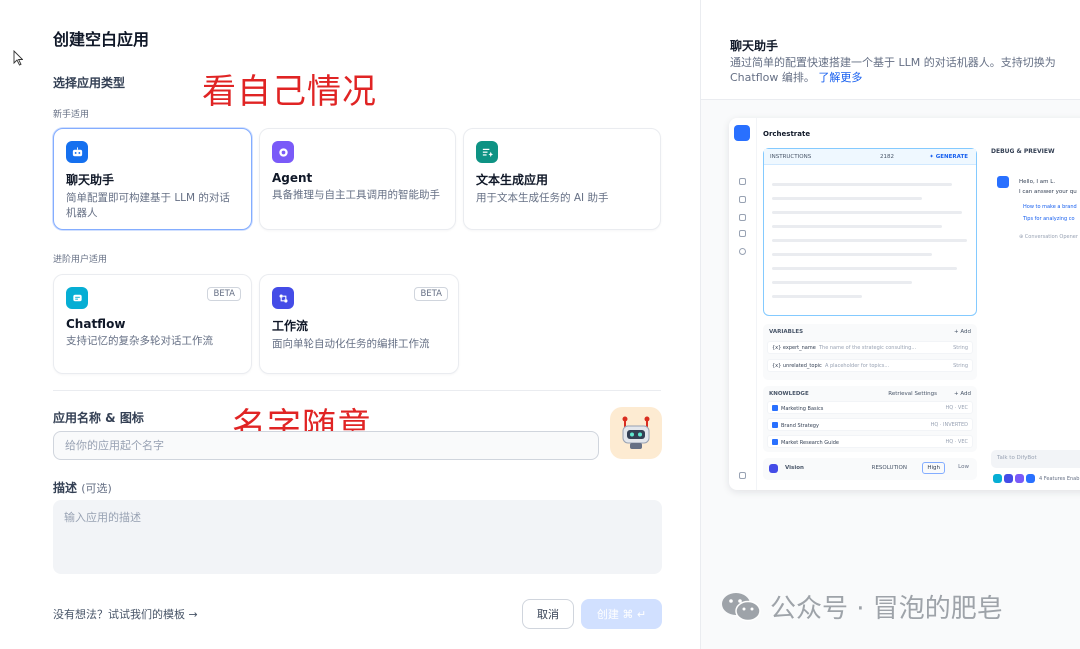  What do you see at coordinates (754, 46) in the screenshot?
I see `preview-title: 聊天助手` at bounding box center [754, 46].